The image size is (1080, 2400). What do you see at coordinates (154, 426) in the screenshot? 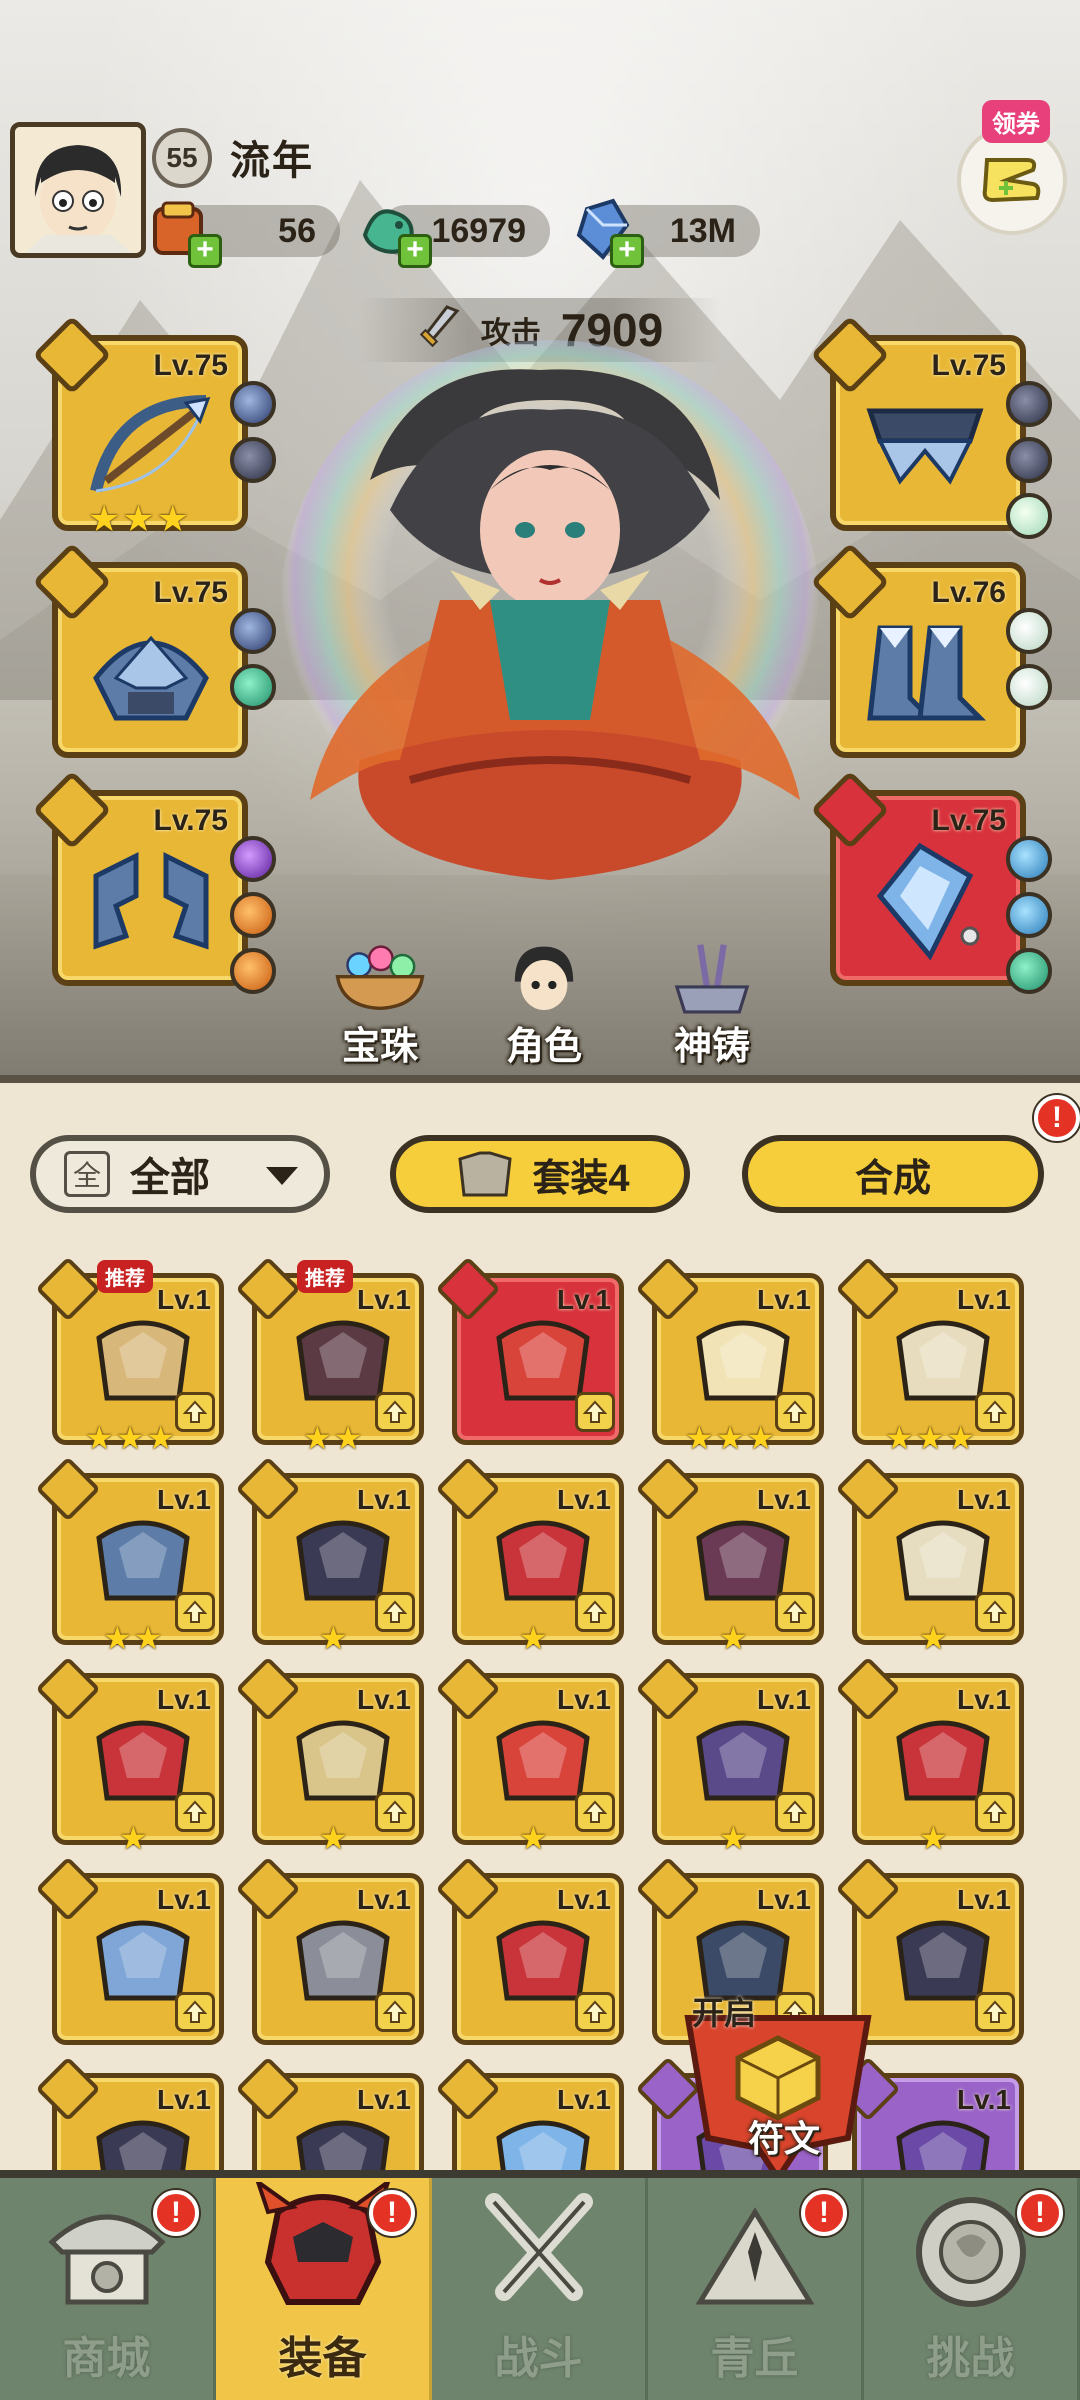
I see `equip-slot-weapon: Lv.75 ★ ★ ★` at bounding box center [154, 426].